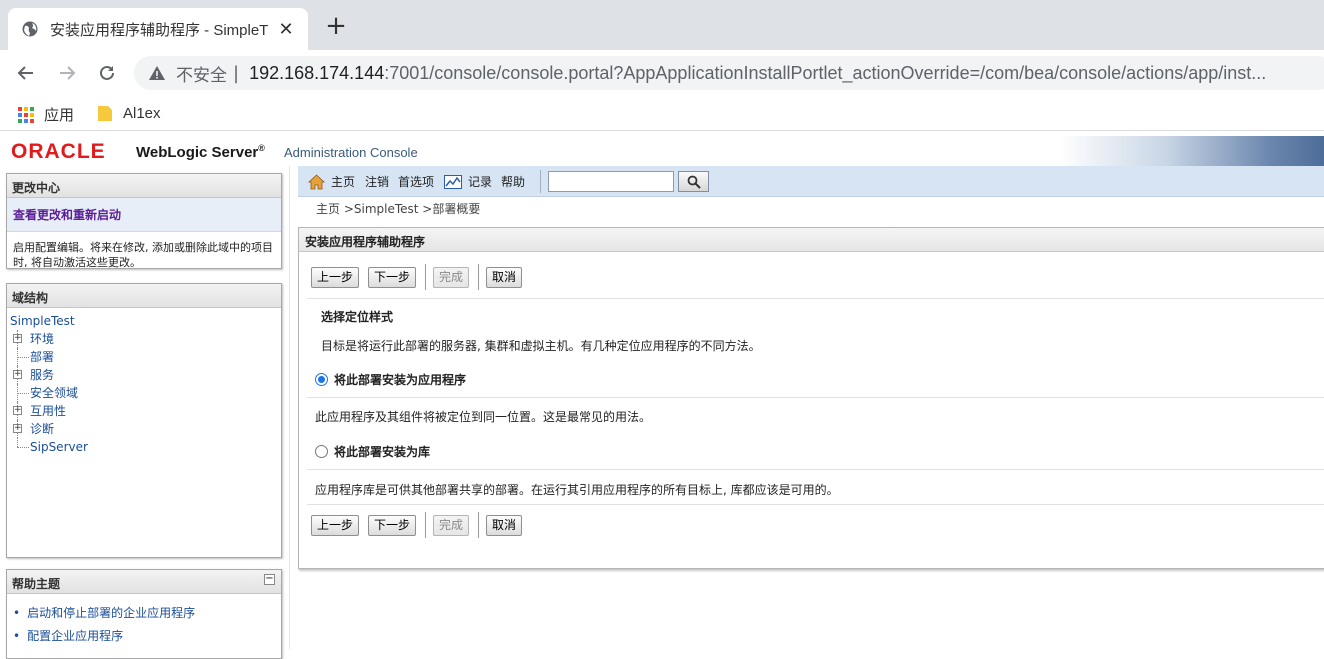  Describe the element at coordinates (200, 152) in the screenshot. I see `product-name: WebLogic Server®` at that location.